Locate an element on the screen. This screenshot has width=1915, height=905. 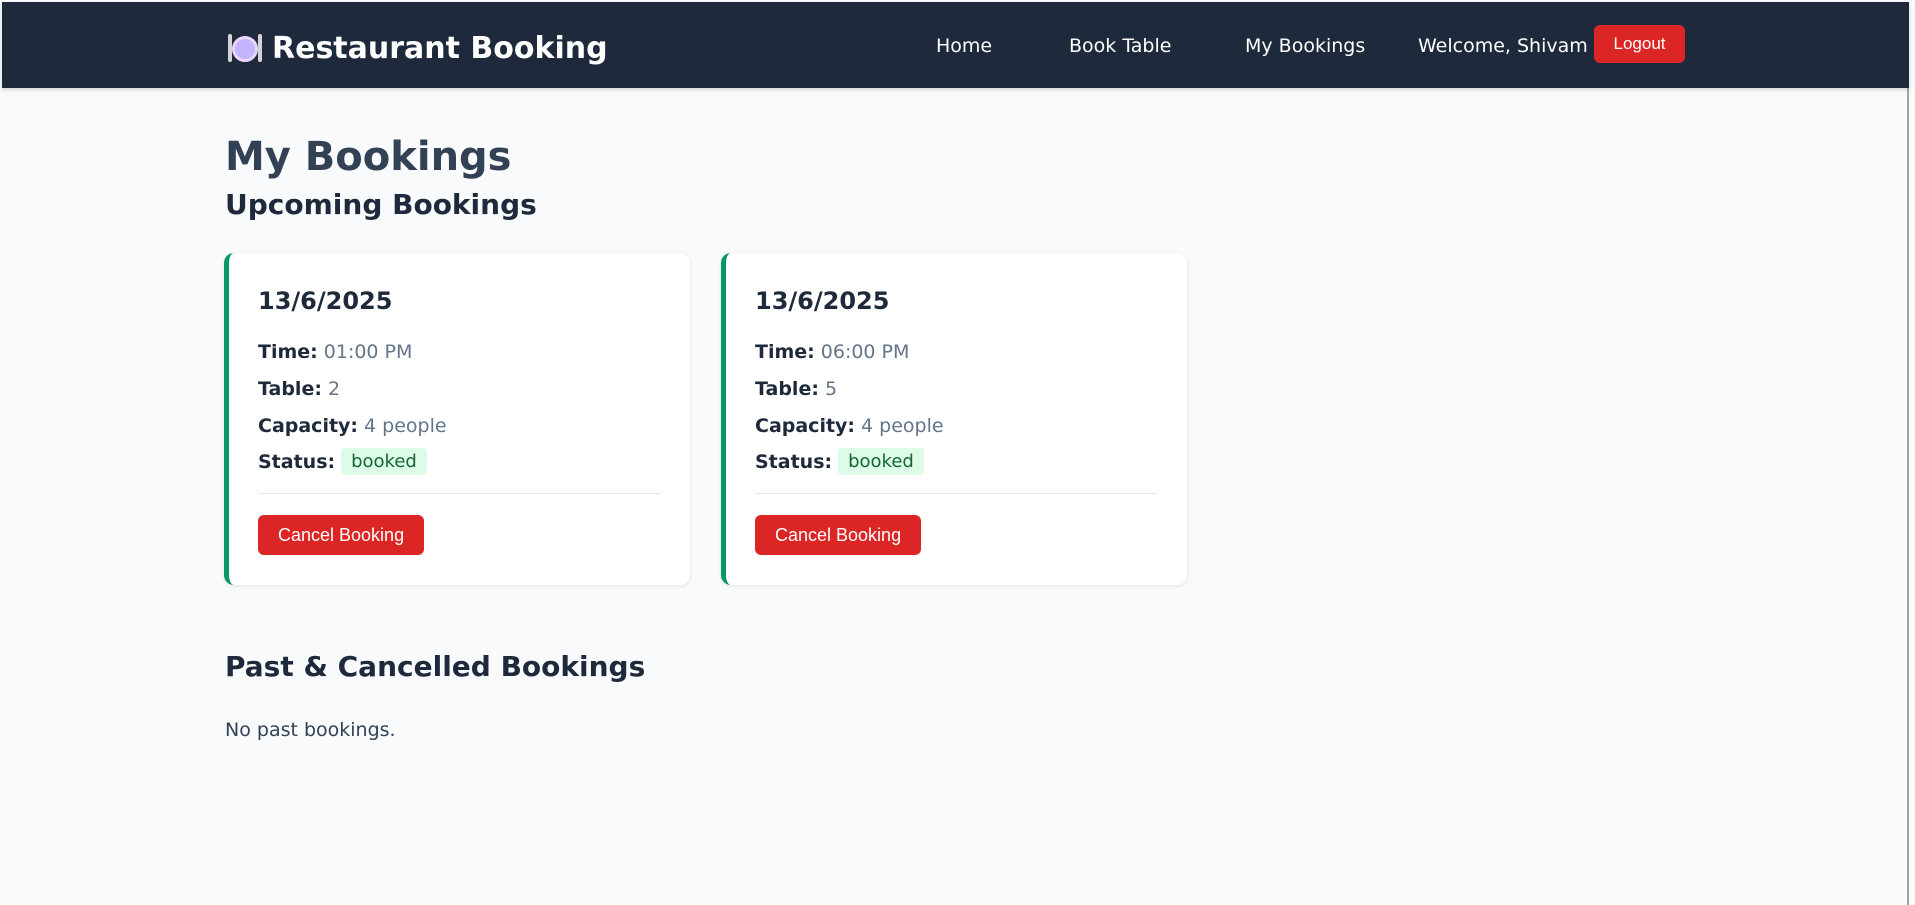
past-bookings-heading: Past & Cancelled Bookings is located at coordinates (435, 666).